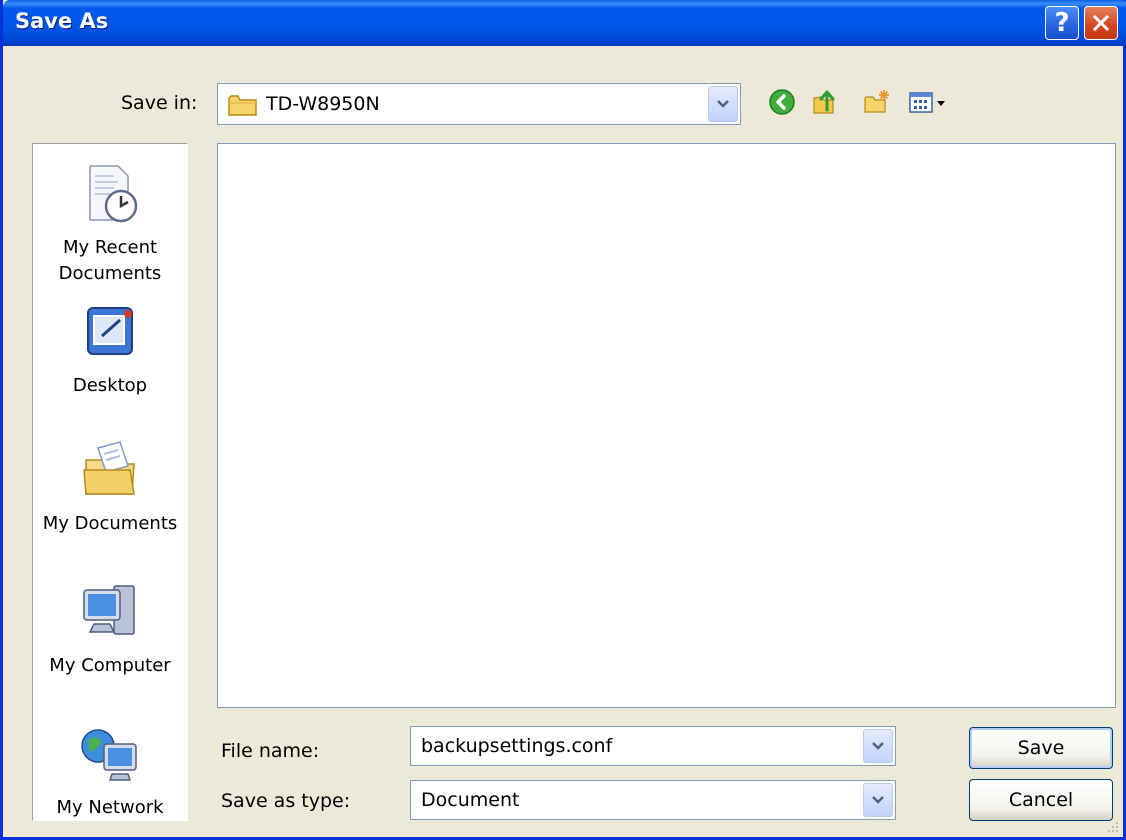 The height and width of the screenshot is (840, 1126). Describe the element at coordinates (877, 102) in the screenshot. I see `new-folder-icon` at that location.